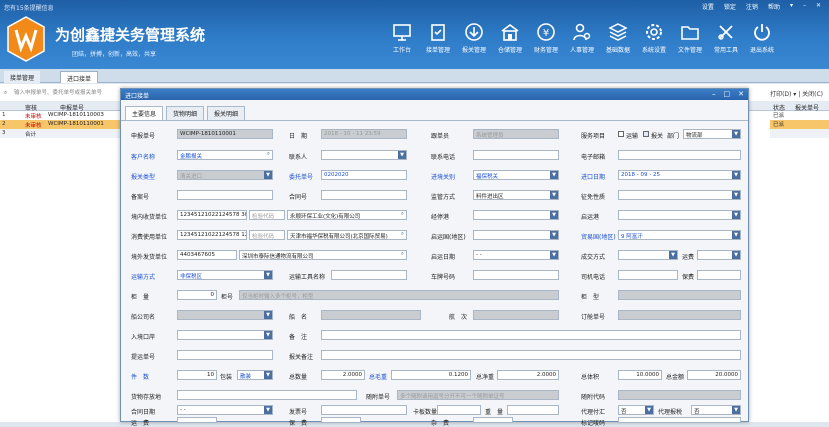  What do you see at coordinates (62, 124) in the screenshot?
I see `table-row-selected: 2 未审核 WCIMP-1810110001` at bounding box center [62, 124].